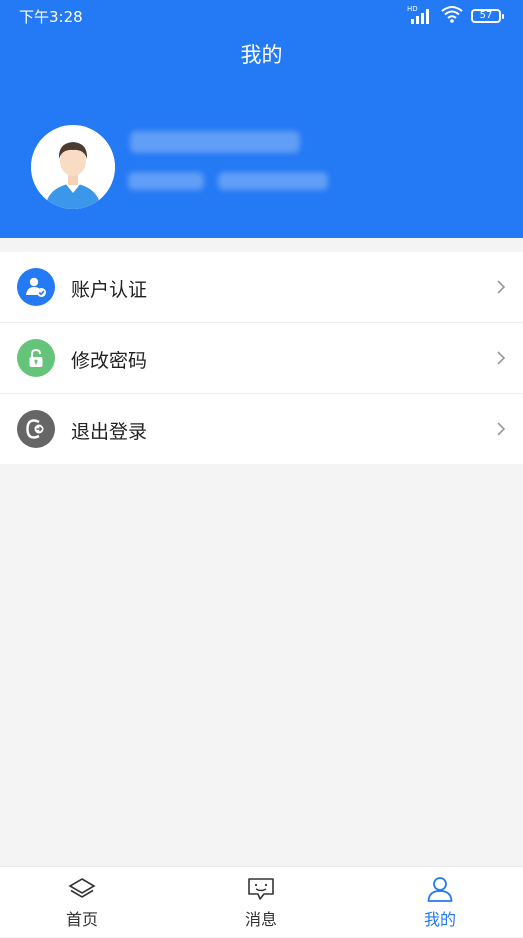  Describe the element at coordinates (36, 429) in the screenshot. I see `logout-icon` at that location.